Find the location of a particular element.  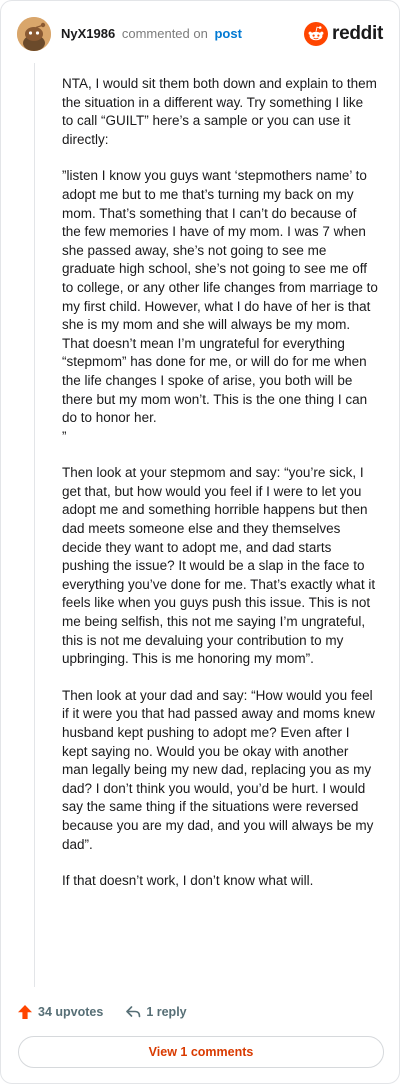

post-link: post is located at coordinates (227, 33).